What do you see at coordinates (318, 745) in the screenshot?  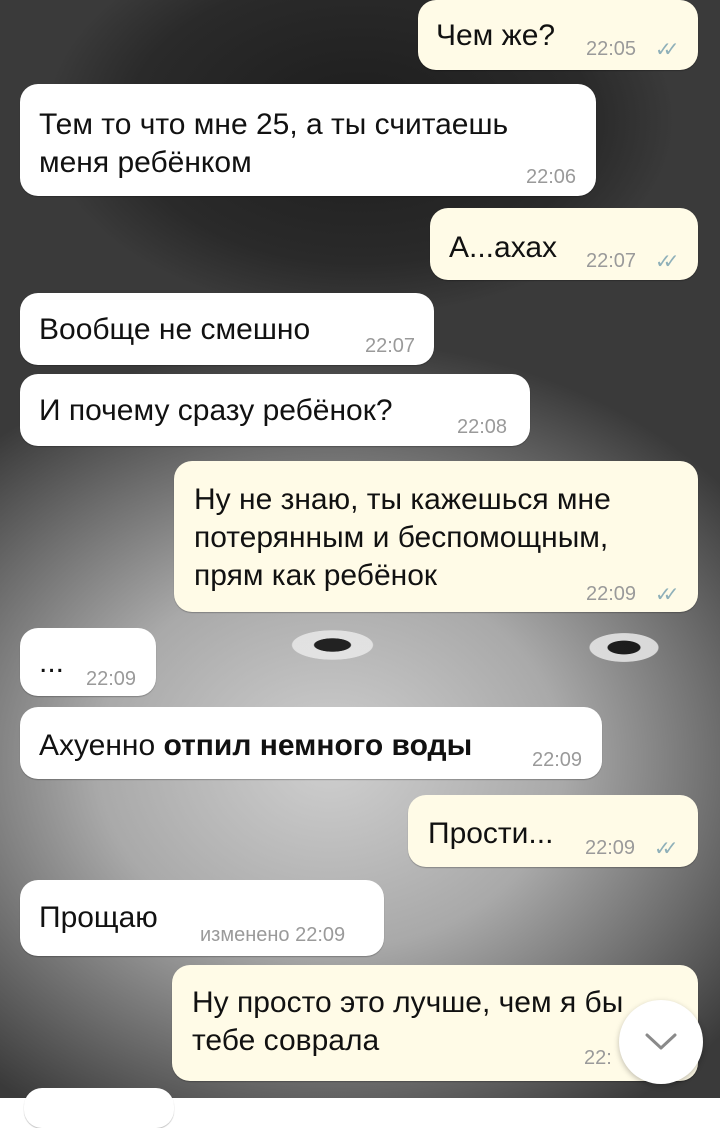 I see `message-text-bold: отпил немного воды` at bounding box center [318, 745].